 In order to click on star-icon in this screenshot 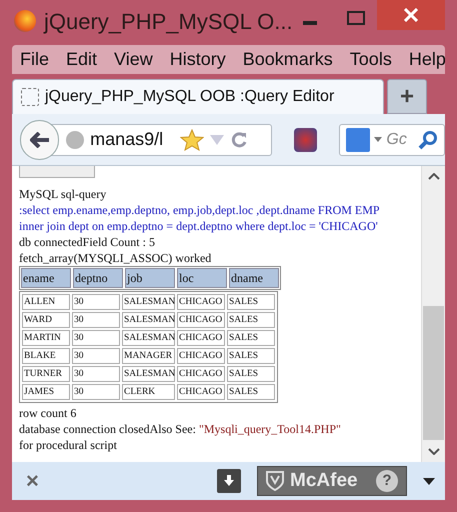, I will do `click(192, 139)`.